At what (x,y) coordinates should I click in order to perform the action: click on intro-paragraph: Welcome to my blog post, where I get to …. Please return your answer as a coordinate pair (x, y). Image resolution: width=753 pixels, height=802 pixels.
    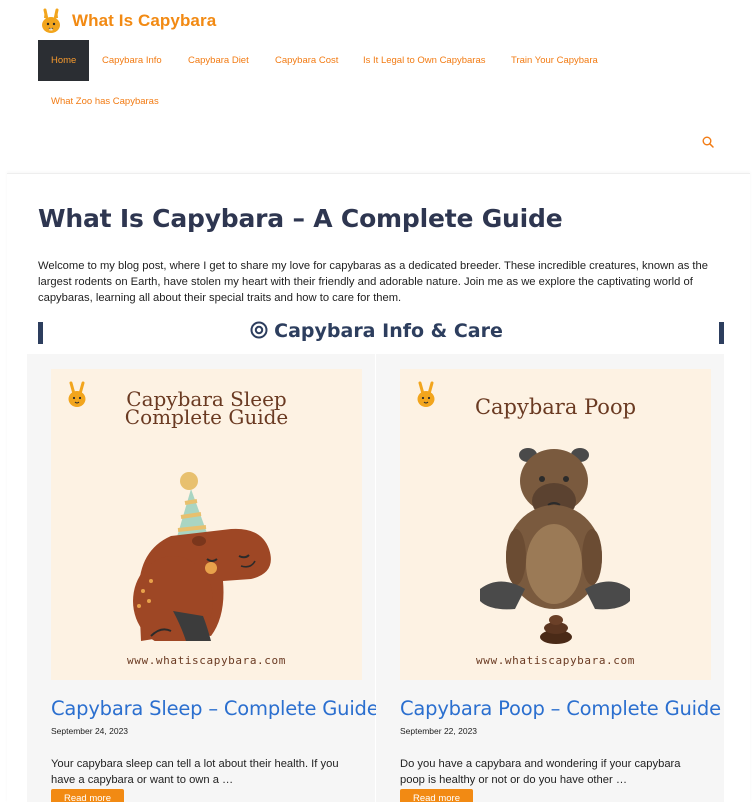
    Looking at the image, I should click on (373, 282).